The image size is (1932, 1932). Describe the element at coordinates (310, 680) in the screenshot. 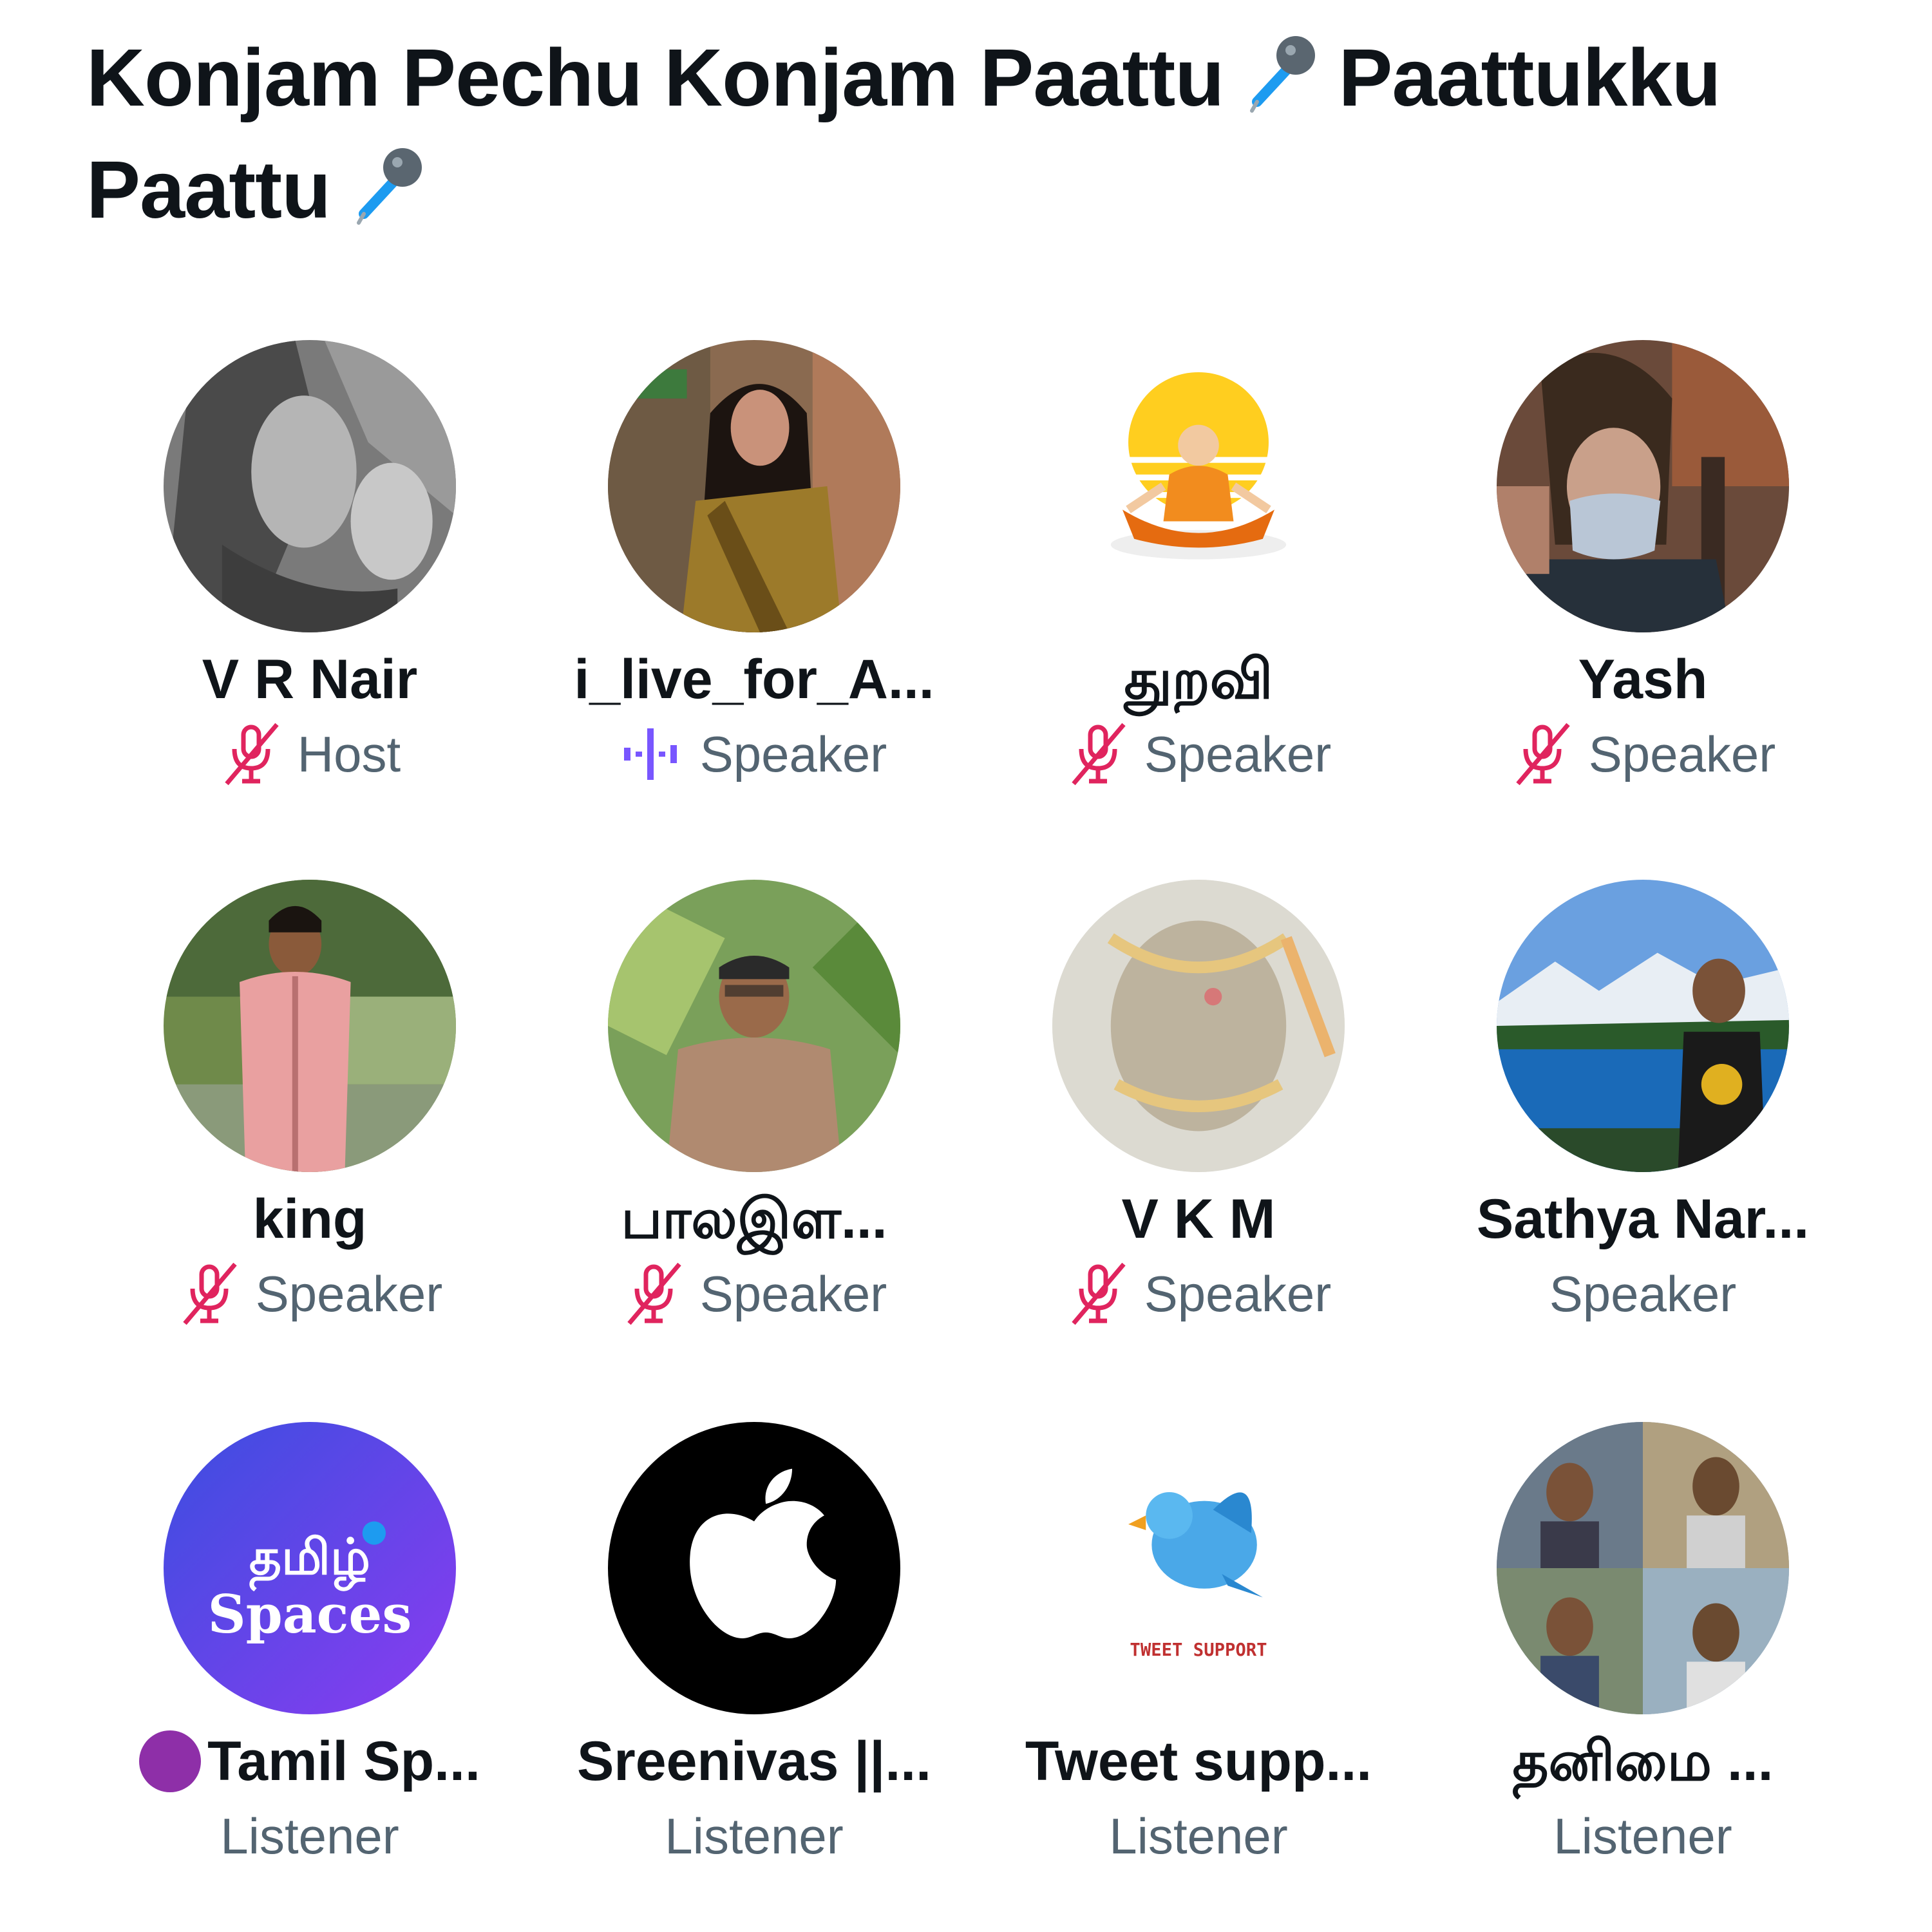

I see `participant-name: V R Nair` at that location.